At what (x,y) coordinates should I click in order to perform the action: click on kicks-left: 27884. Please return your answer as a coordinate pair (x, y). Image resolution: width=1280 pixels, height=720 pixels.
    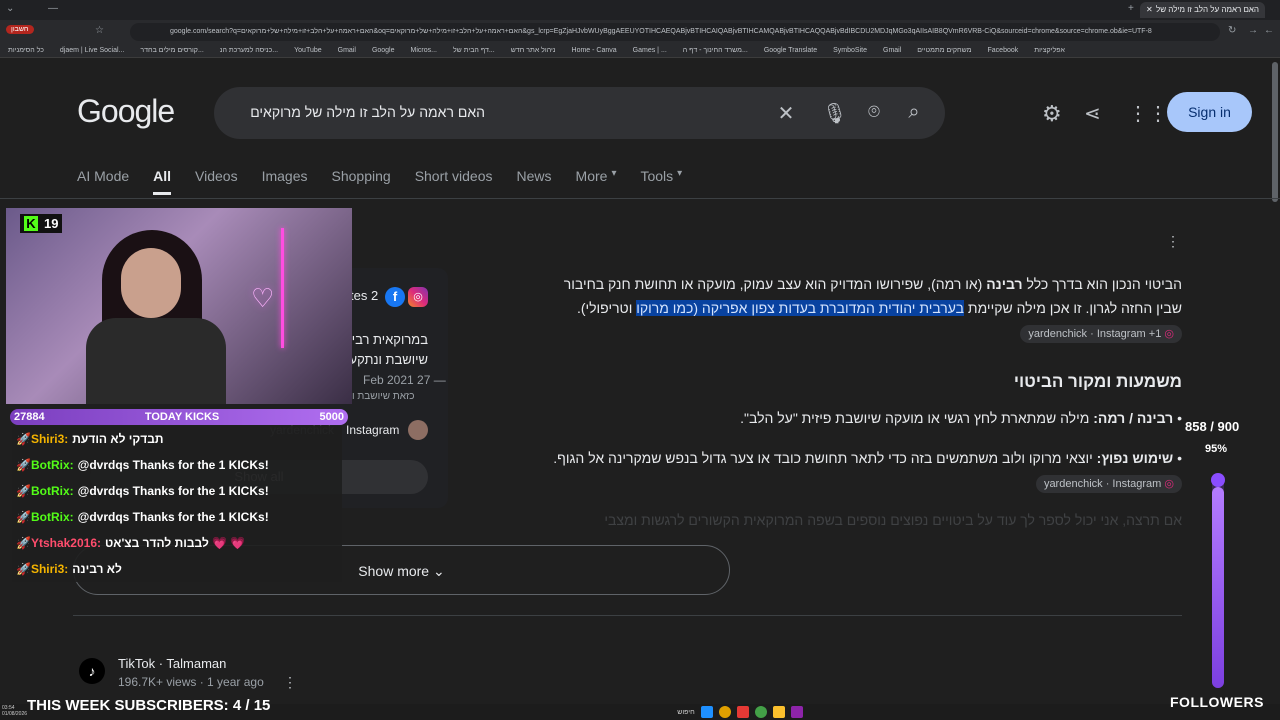
    Looking at the image, I should click on (29, 417).